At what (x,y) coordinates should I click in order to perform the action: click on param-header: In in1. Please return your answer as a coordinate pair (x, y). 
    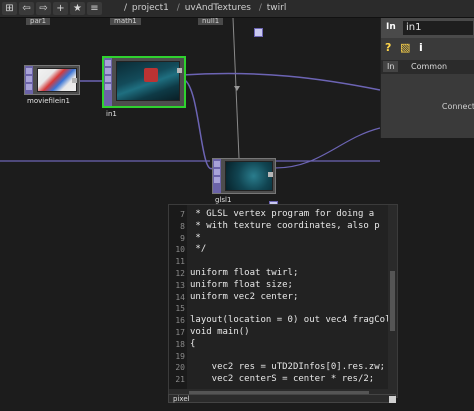
    Looking at the image, I should click on (427, 28).